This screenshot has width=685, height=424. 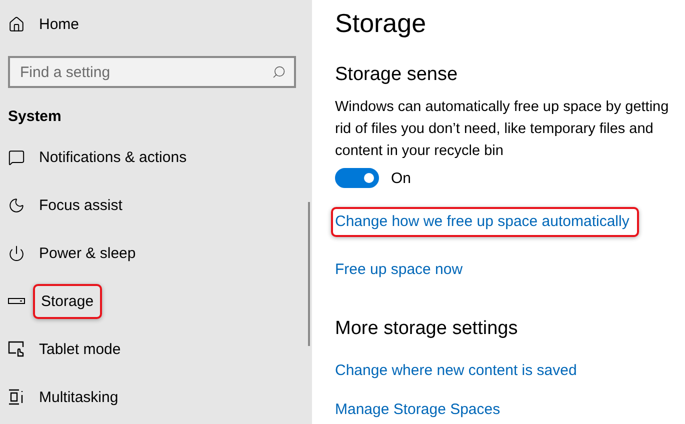 I want to click on search-field: Find a setting, so click(x=152, y=72).